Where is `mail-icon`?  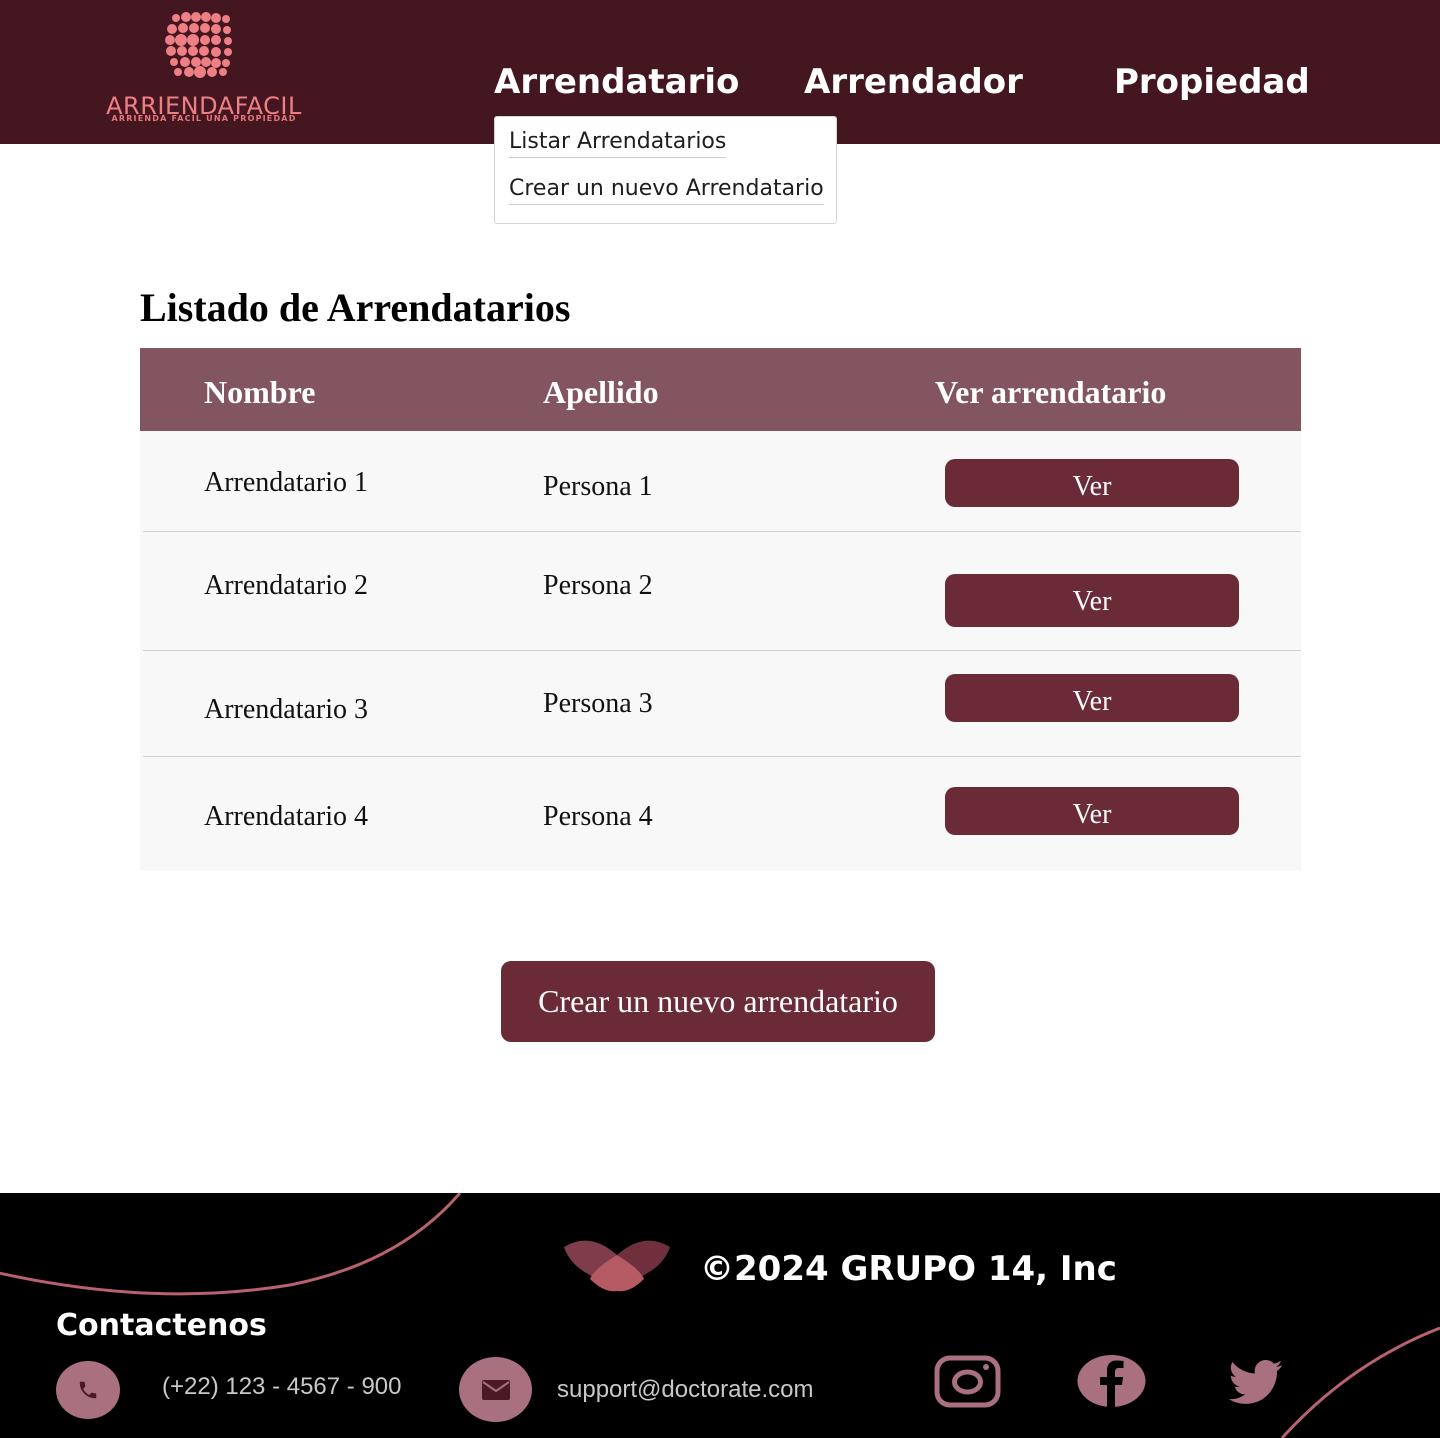 mail-icon is located at coordinates (495, 1389).